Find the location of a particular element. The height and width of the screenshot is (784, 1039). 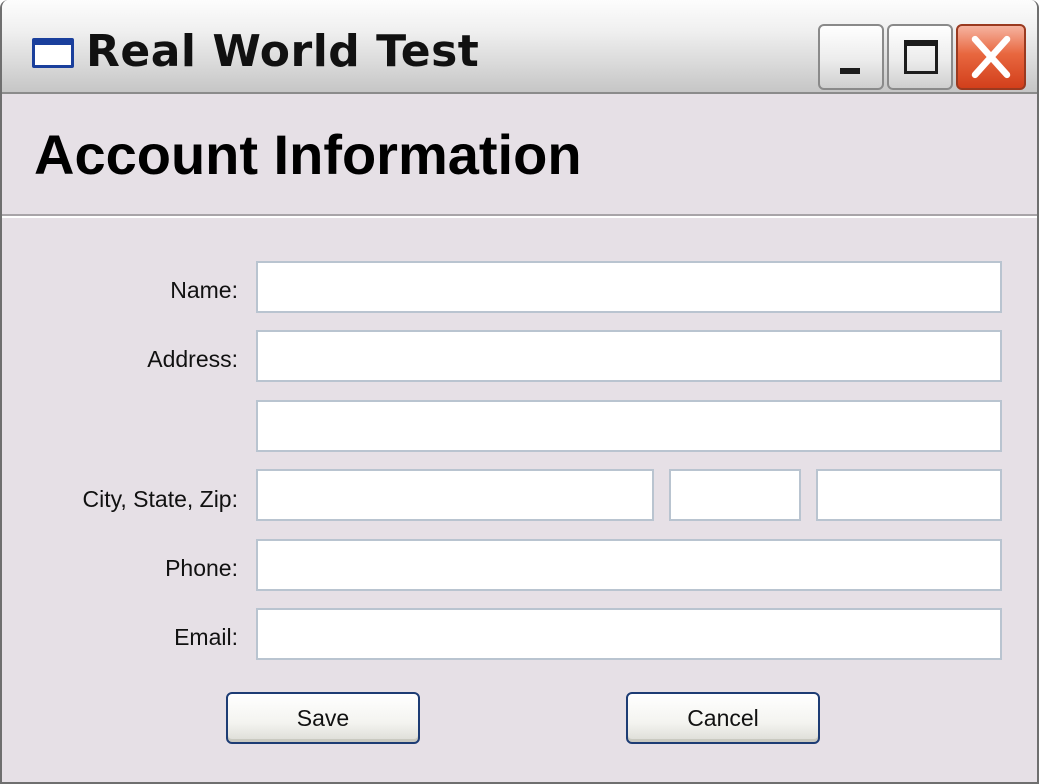

window-icon is located at coordinates (53, 53).